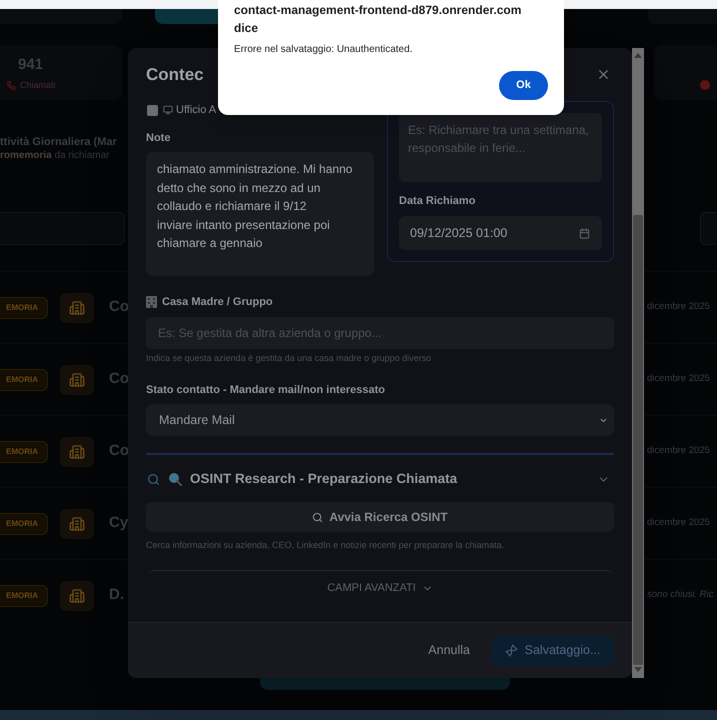 The image size is (717, 720). I want to click on checkbox, so click(152, 110).